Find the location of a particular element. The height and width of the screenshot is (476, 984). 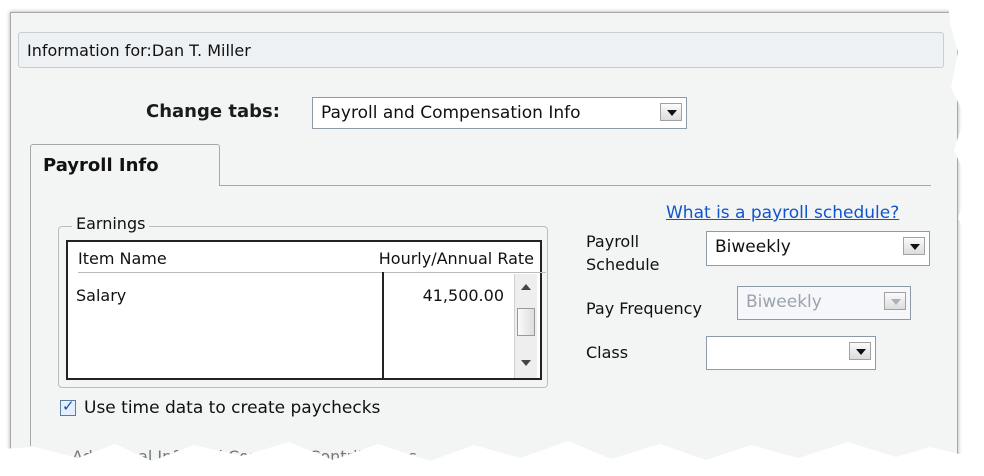

tab-payroll-info-label: Payroll Info is located at coordinates (101, 165).